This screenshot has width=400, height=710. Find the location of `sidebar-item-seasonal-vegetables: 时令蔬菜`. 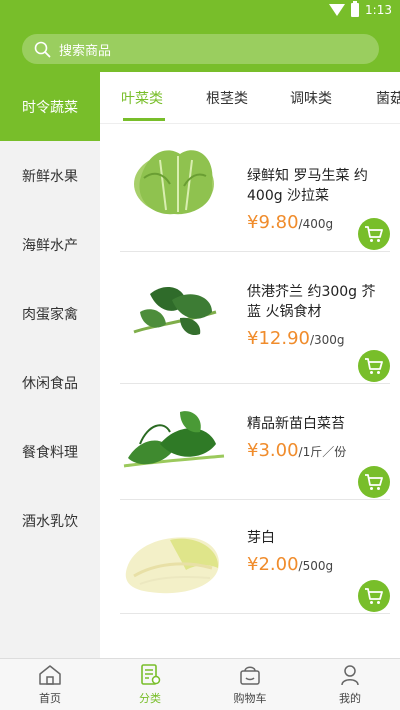

sidebar-item-seasonal-vegetables: 时令蔬菜 is located at coordinates (50, 106).